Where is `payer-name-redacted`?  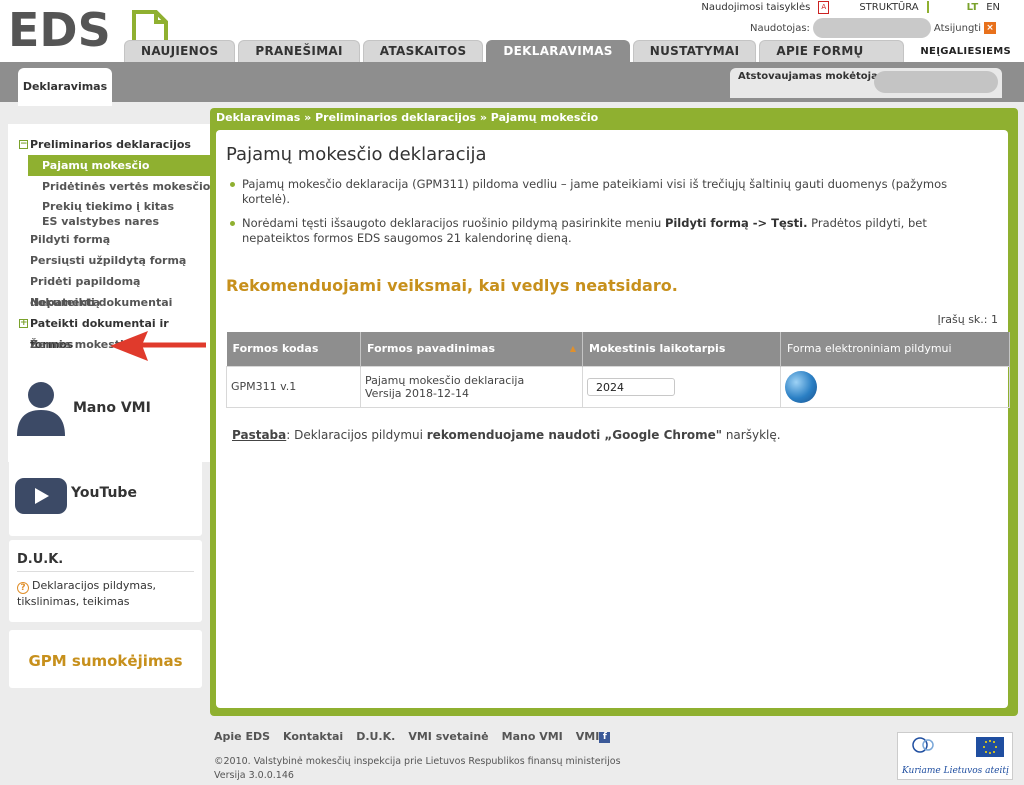
payer-name-redacted is located at coordinates (936, 82).